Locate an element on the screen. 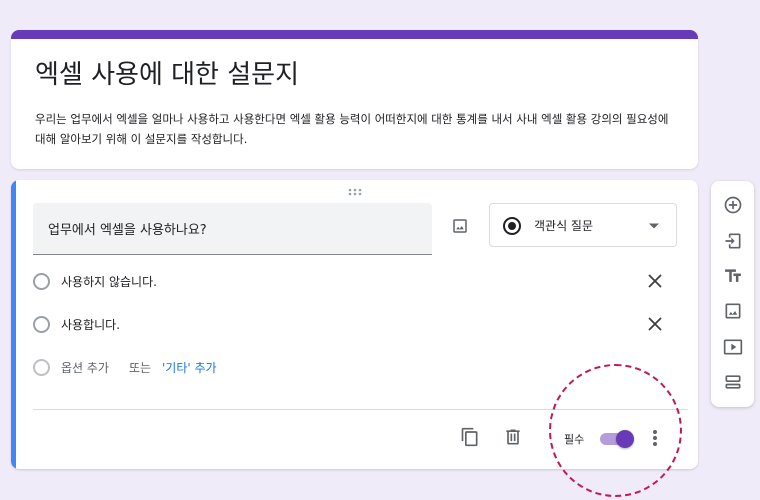  option-label: 사용하지 않습니다. is located at coordinates (109, 281).